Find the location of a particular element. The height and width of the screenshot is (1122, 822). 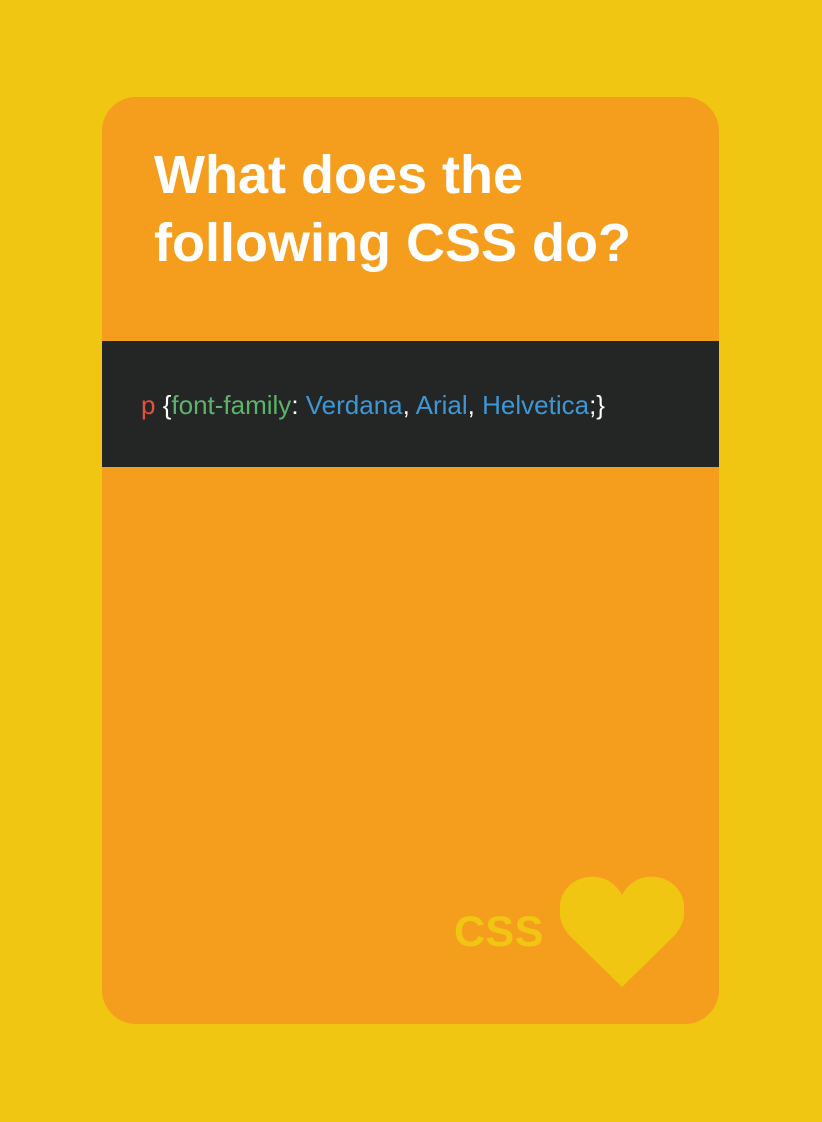

heart-icon is located at coordinates (622, 931).